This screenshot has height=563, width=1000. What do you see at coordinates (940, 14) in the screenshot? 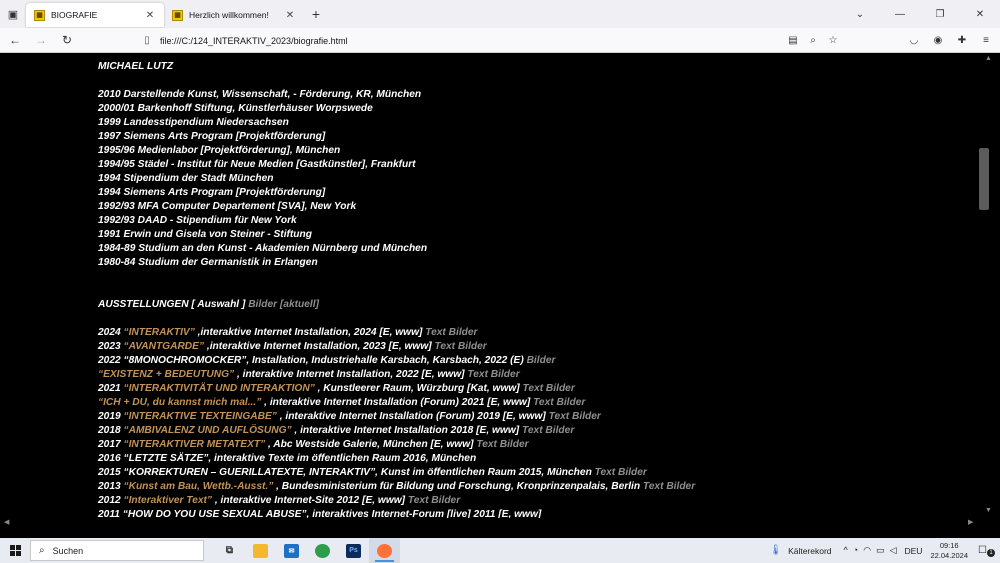
I see `restore-icon: ❐` at bounding box center [940, 14].